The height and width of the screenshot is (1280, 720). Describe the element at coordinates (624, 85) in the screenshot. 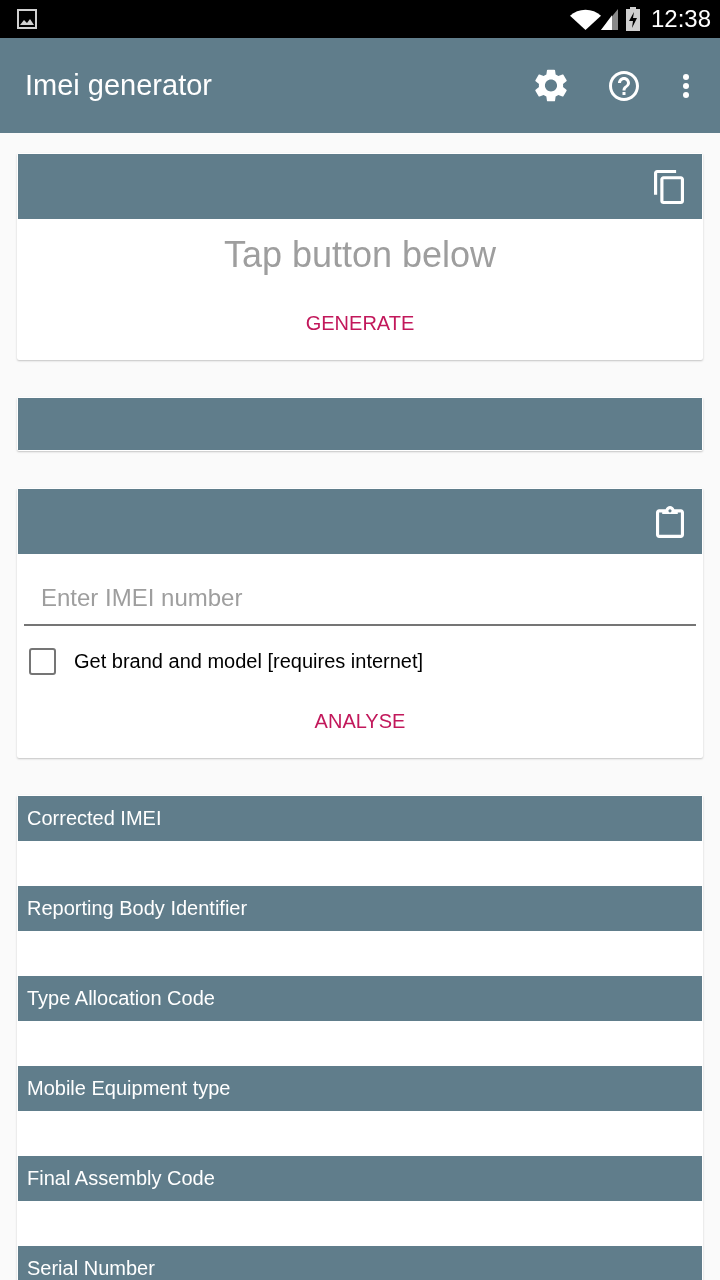

I see `help-icon` at that location.